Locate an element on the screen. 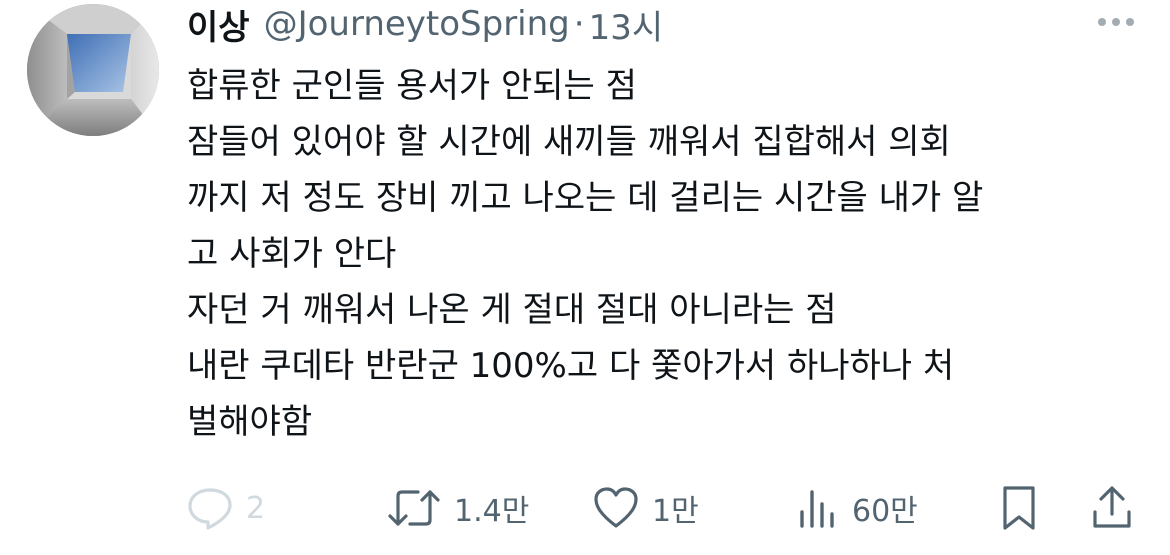  more-options-button is located at coordinates (1116, 22).